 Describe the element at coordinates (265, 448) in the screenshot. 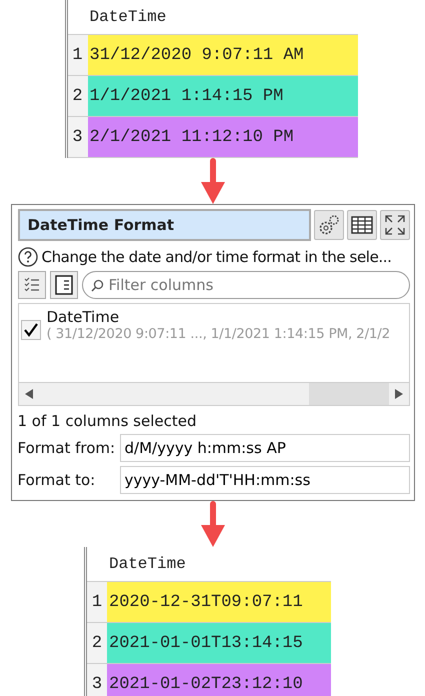

I see `input-field: d/M/yyyy h:mm:ss AP` at that location.